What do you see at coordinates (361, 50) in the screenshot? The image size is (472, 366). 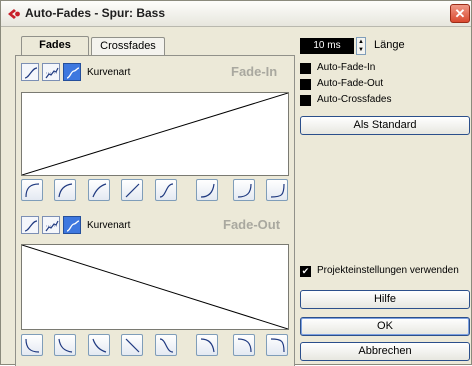 I see `spinner-down-icon: ▼` at bounding box center [361, 50].